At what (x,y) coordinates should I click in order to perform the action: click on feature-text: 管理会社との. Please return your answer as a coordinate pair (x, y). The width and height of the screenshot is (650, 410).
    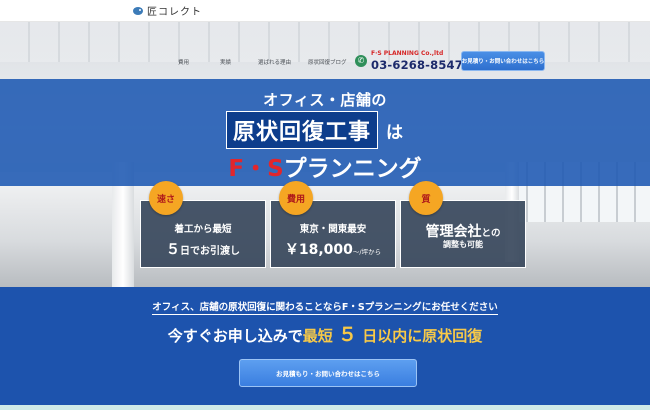
    Looking at the image, I should click on (463, 231).